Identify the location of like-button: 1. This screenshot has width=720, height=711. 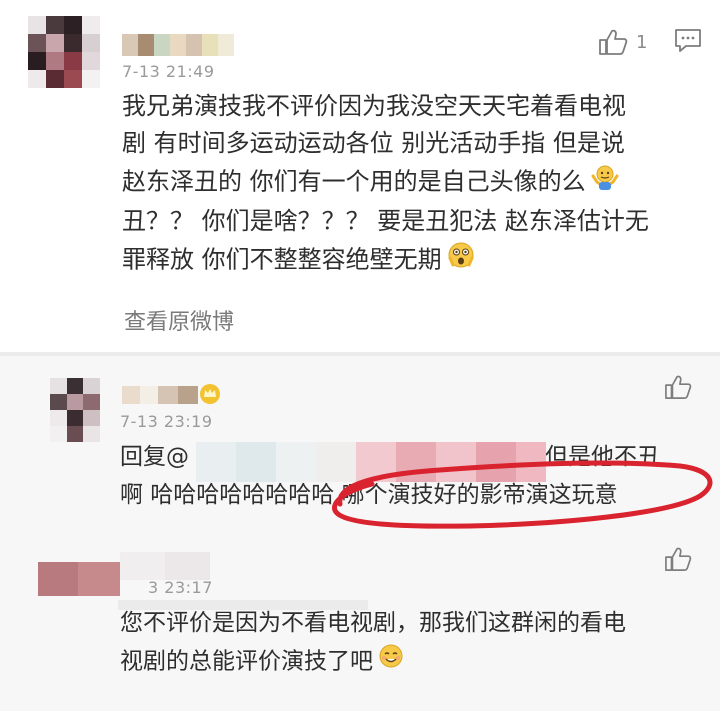
(622, 42).